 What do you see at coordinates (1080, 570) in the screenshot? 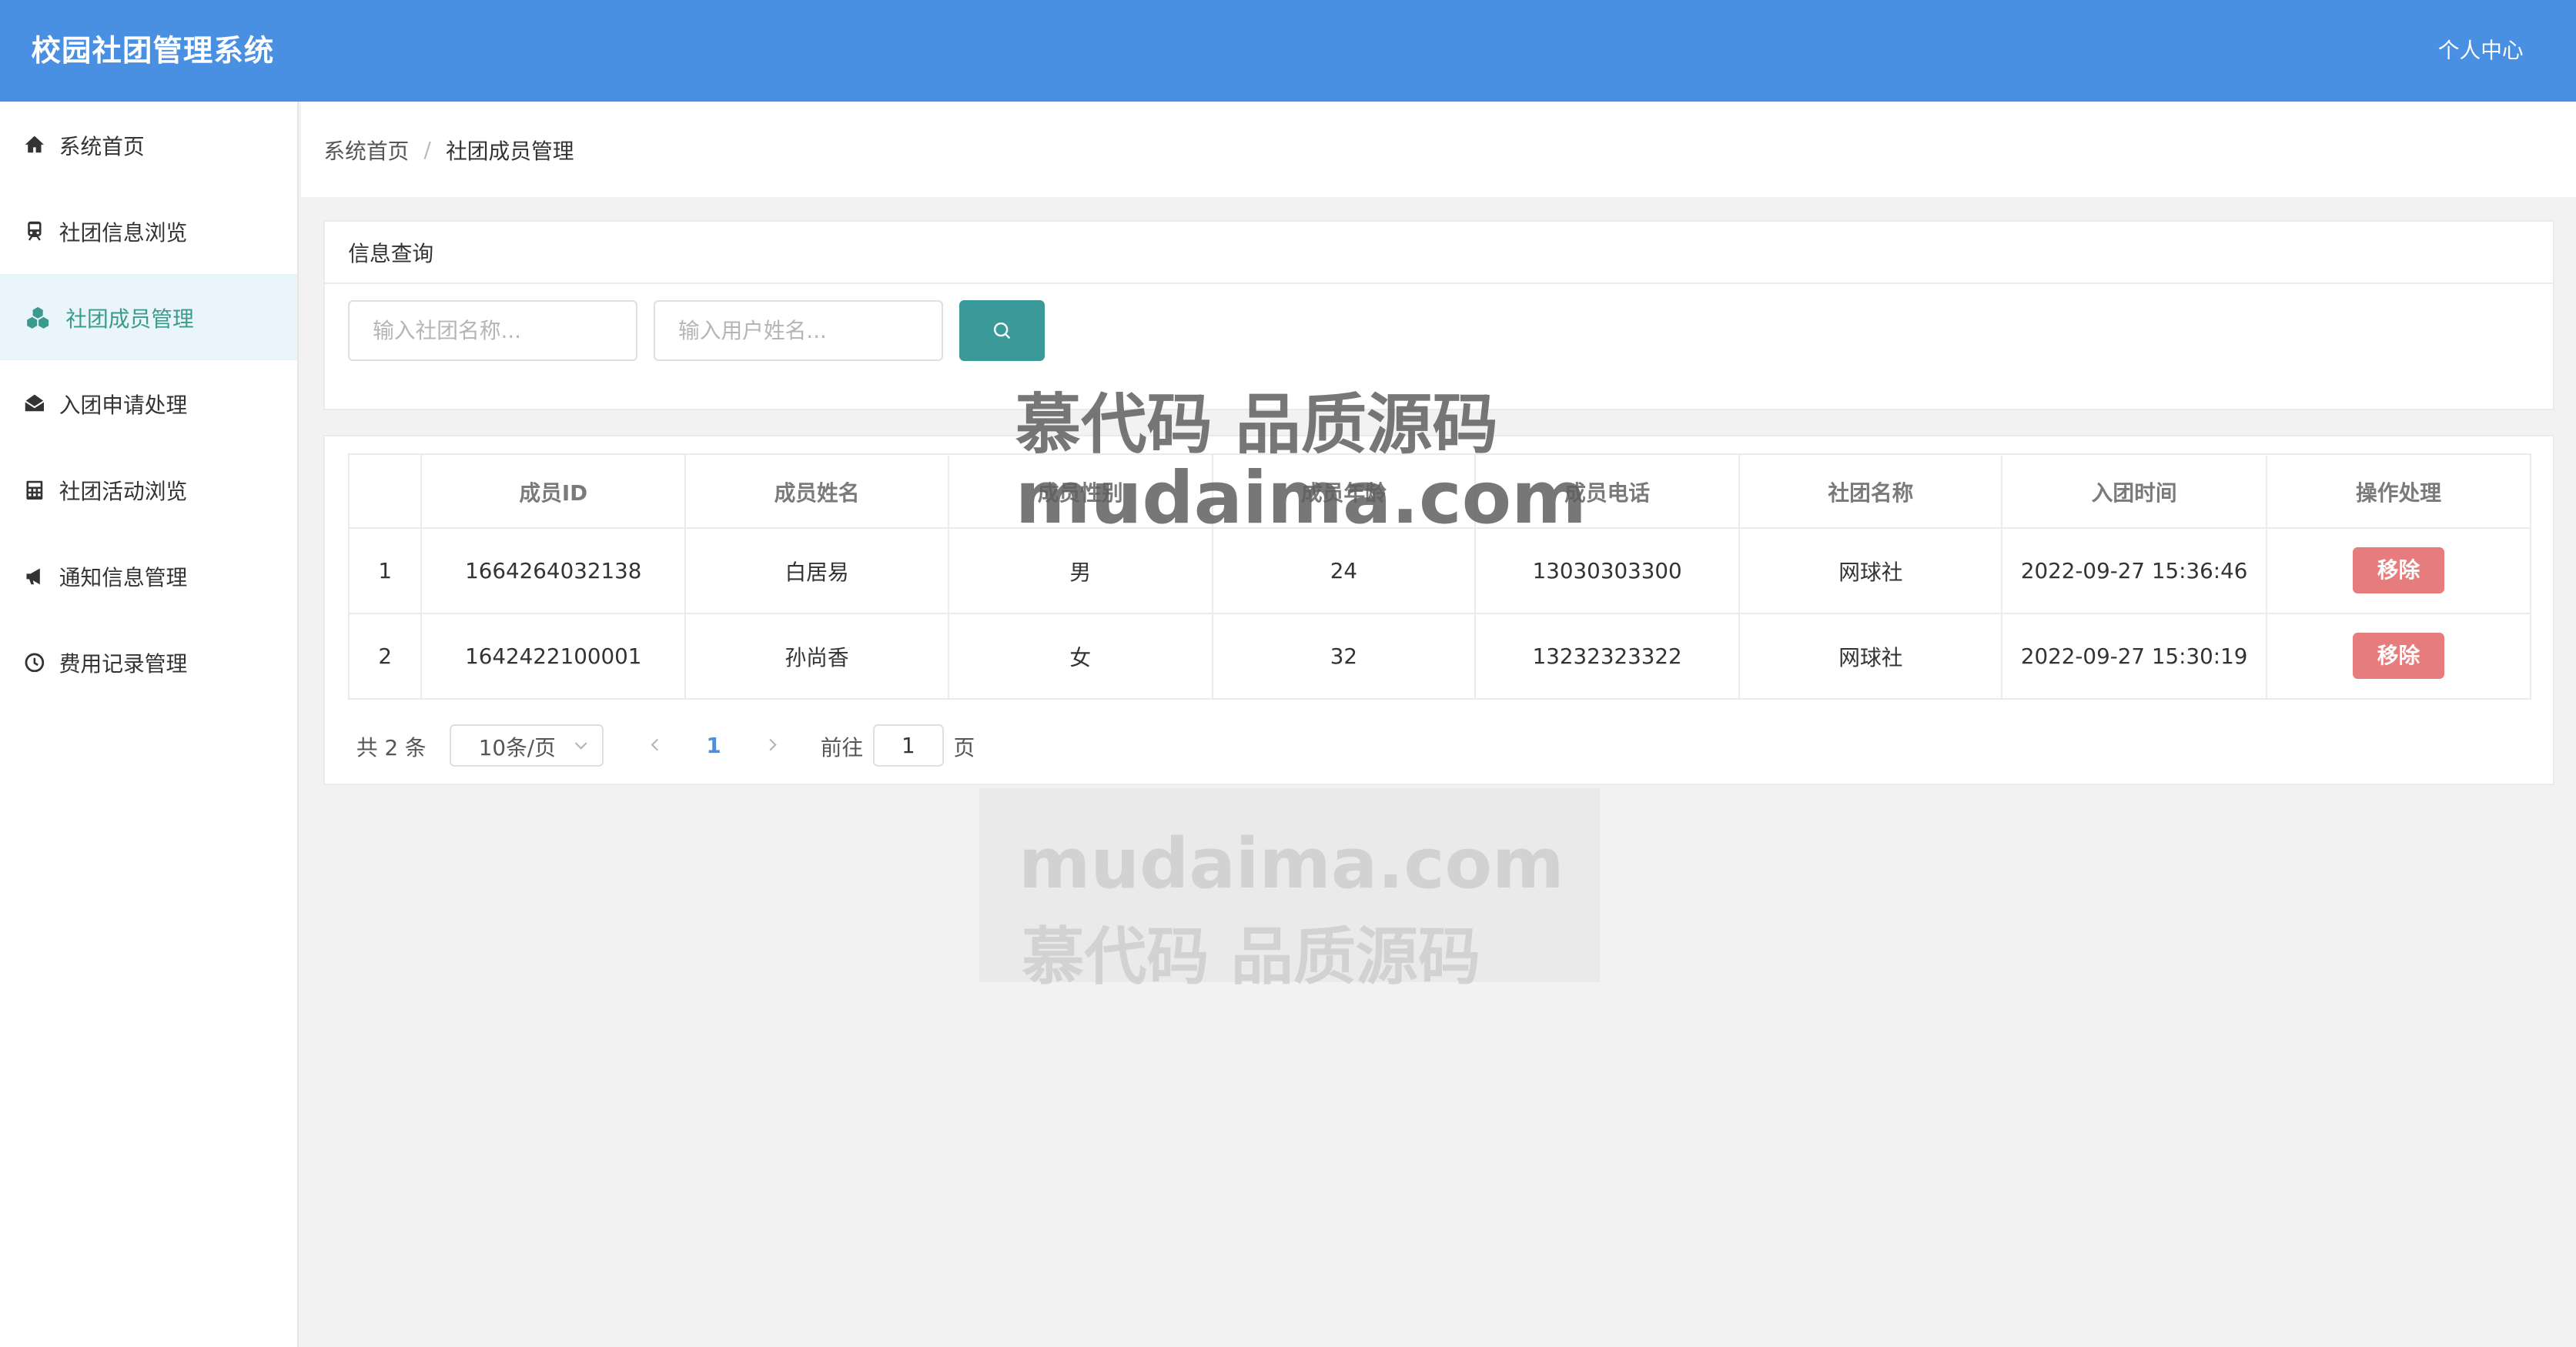
I see `member-gender-cell: 男` at bounding box center [1080, 570].